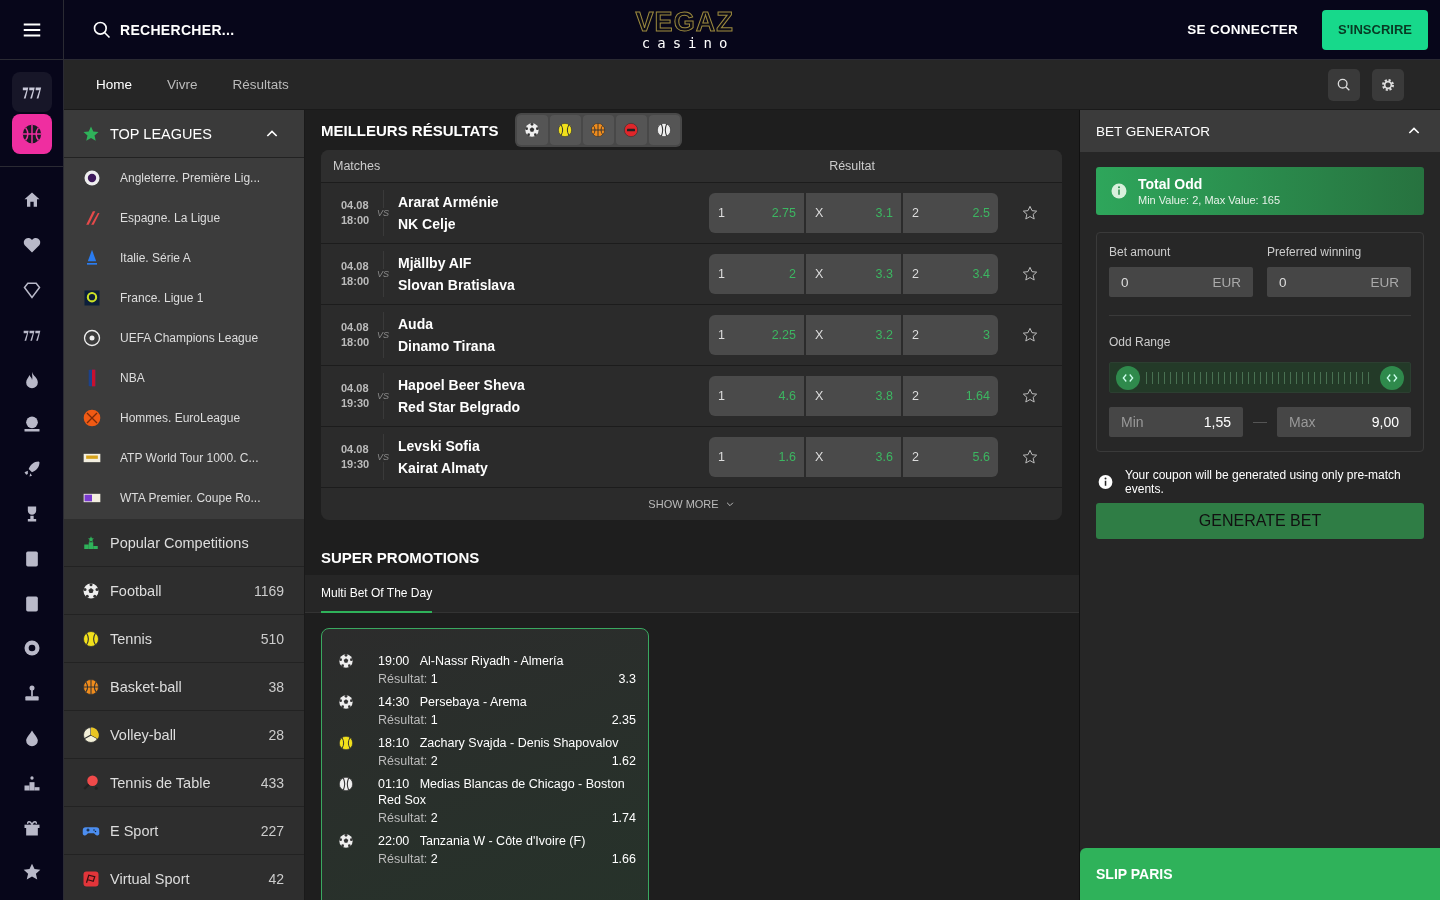 The width and height of the screenshot is (1440, 900). What do you see at coordinates (357, 166) in the screenshot?
I see `column-header: Matches` at bounding box center [357, 166].